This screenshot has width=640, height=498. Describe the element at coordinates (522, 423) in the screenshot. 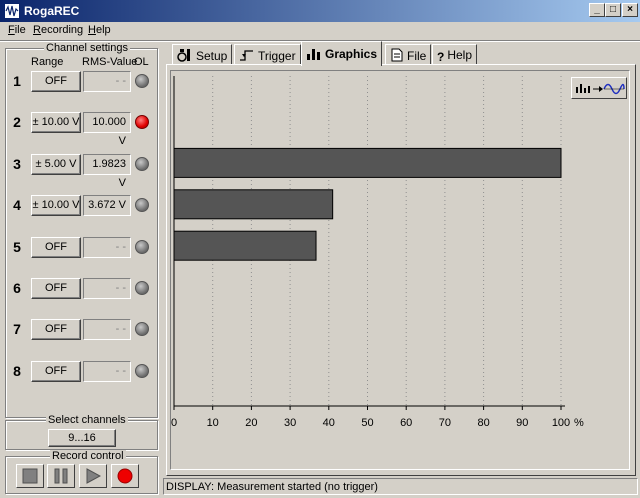

I see `x-tick-label: 90` at that location.